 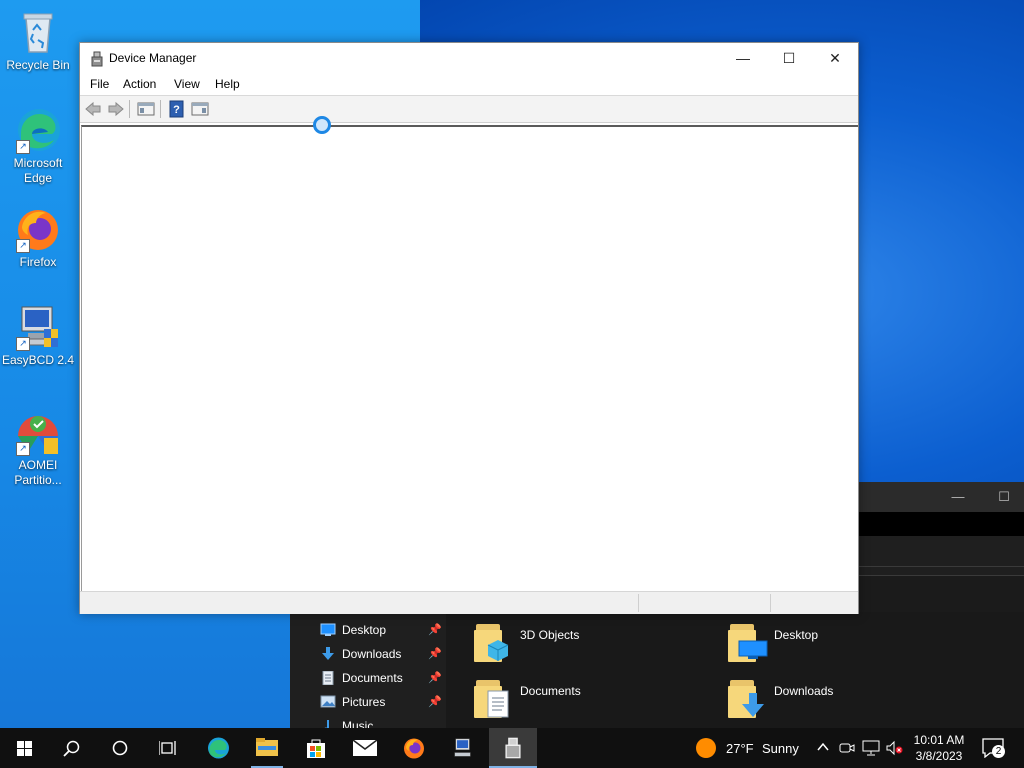 What do you see at coordinates (789, 58) in the screenshot?
I see `maximize-button: ☐` at bounding box center [789, 58].